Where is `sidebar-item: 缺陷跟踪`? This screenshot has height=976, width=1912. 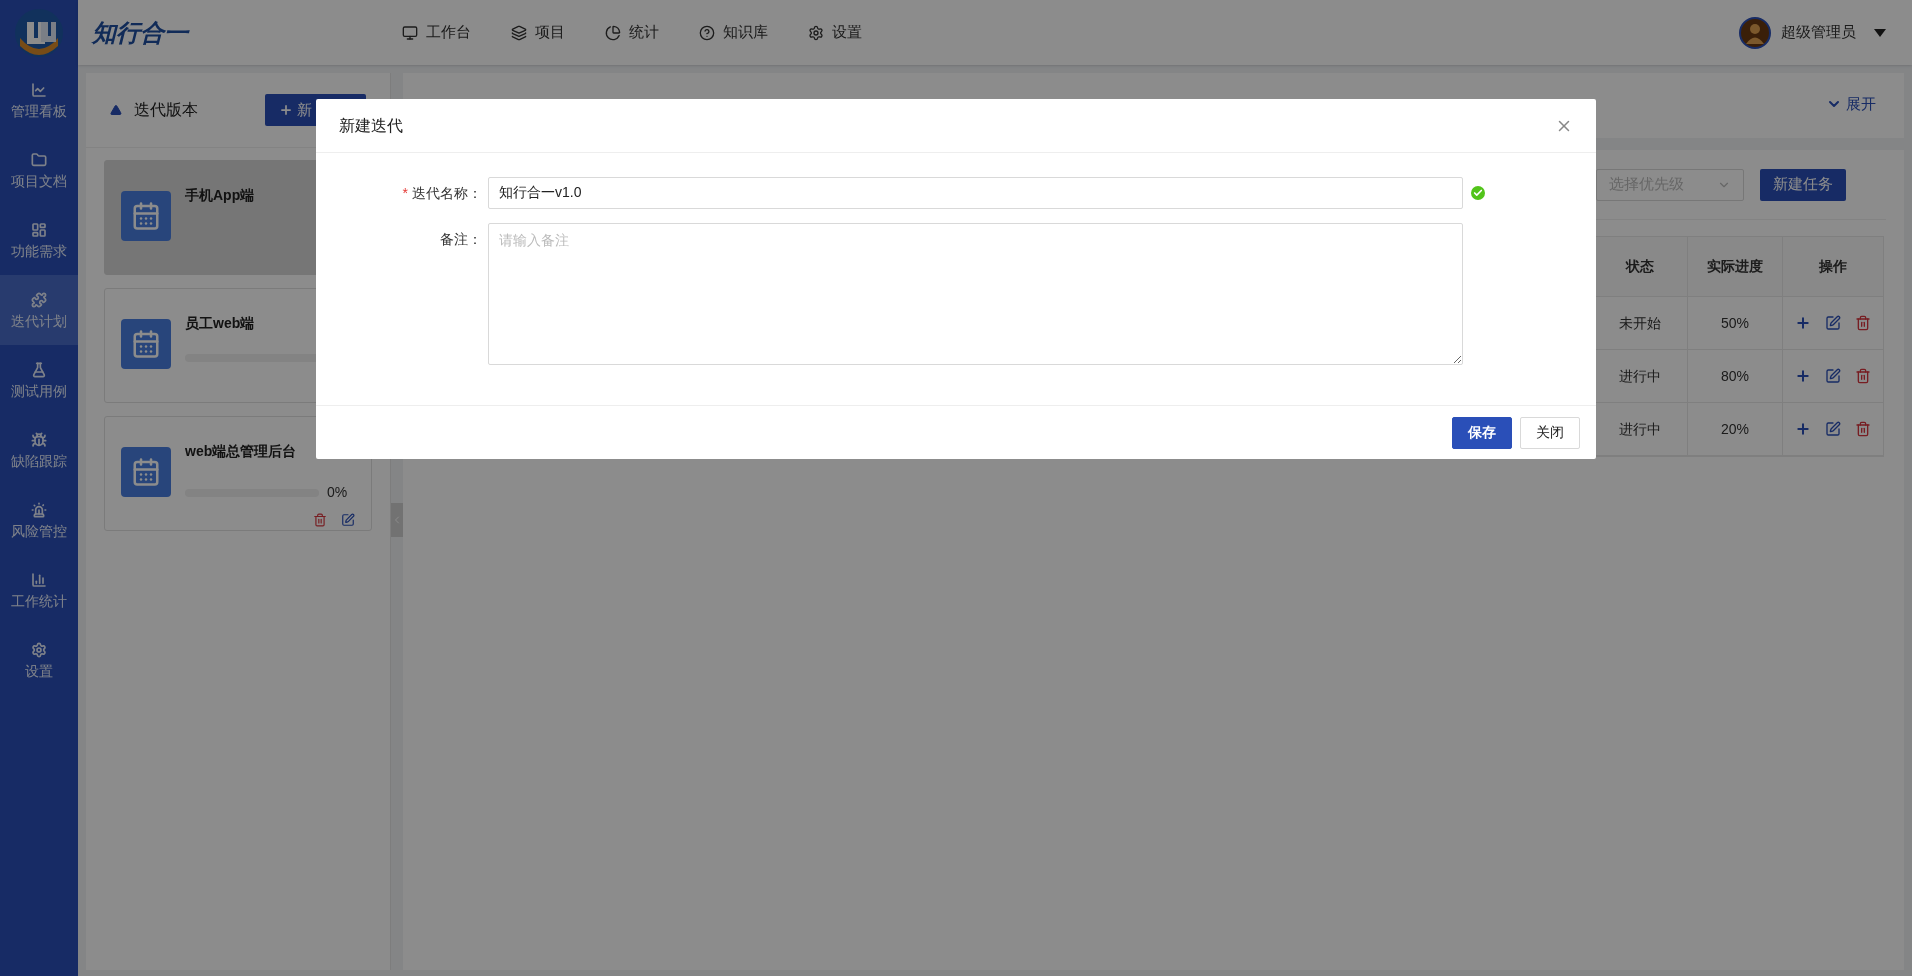 sidebar-item: 缺陷跟踪 is located at coordinates (39, 450).